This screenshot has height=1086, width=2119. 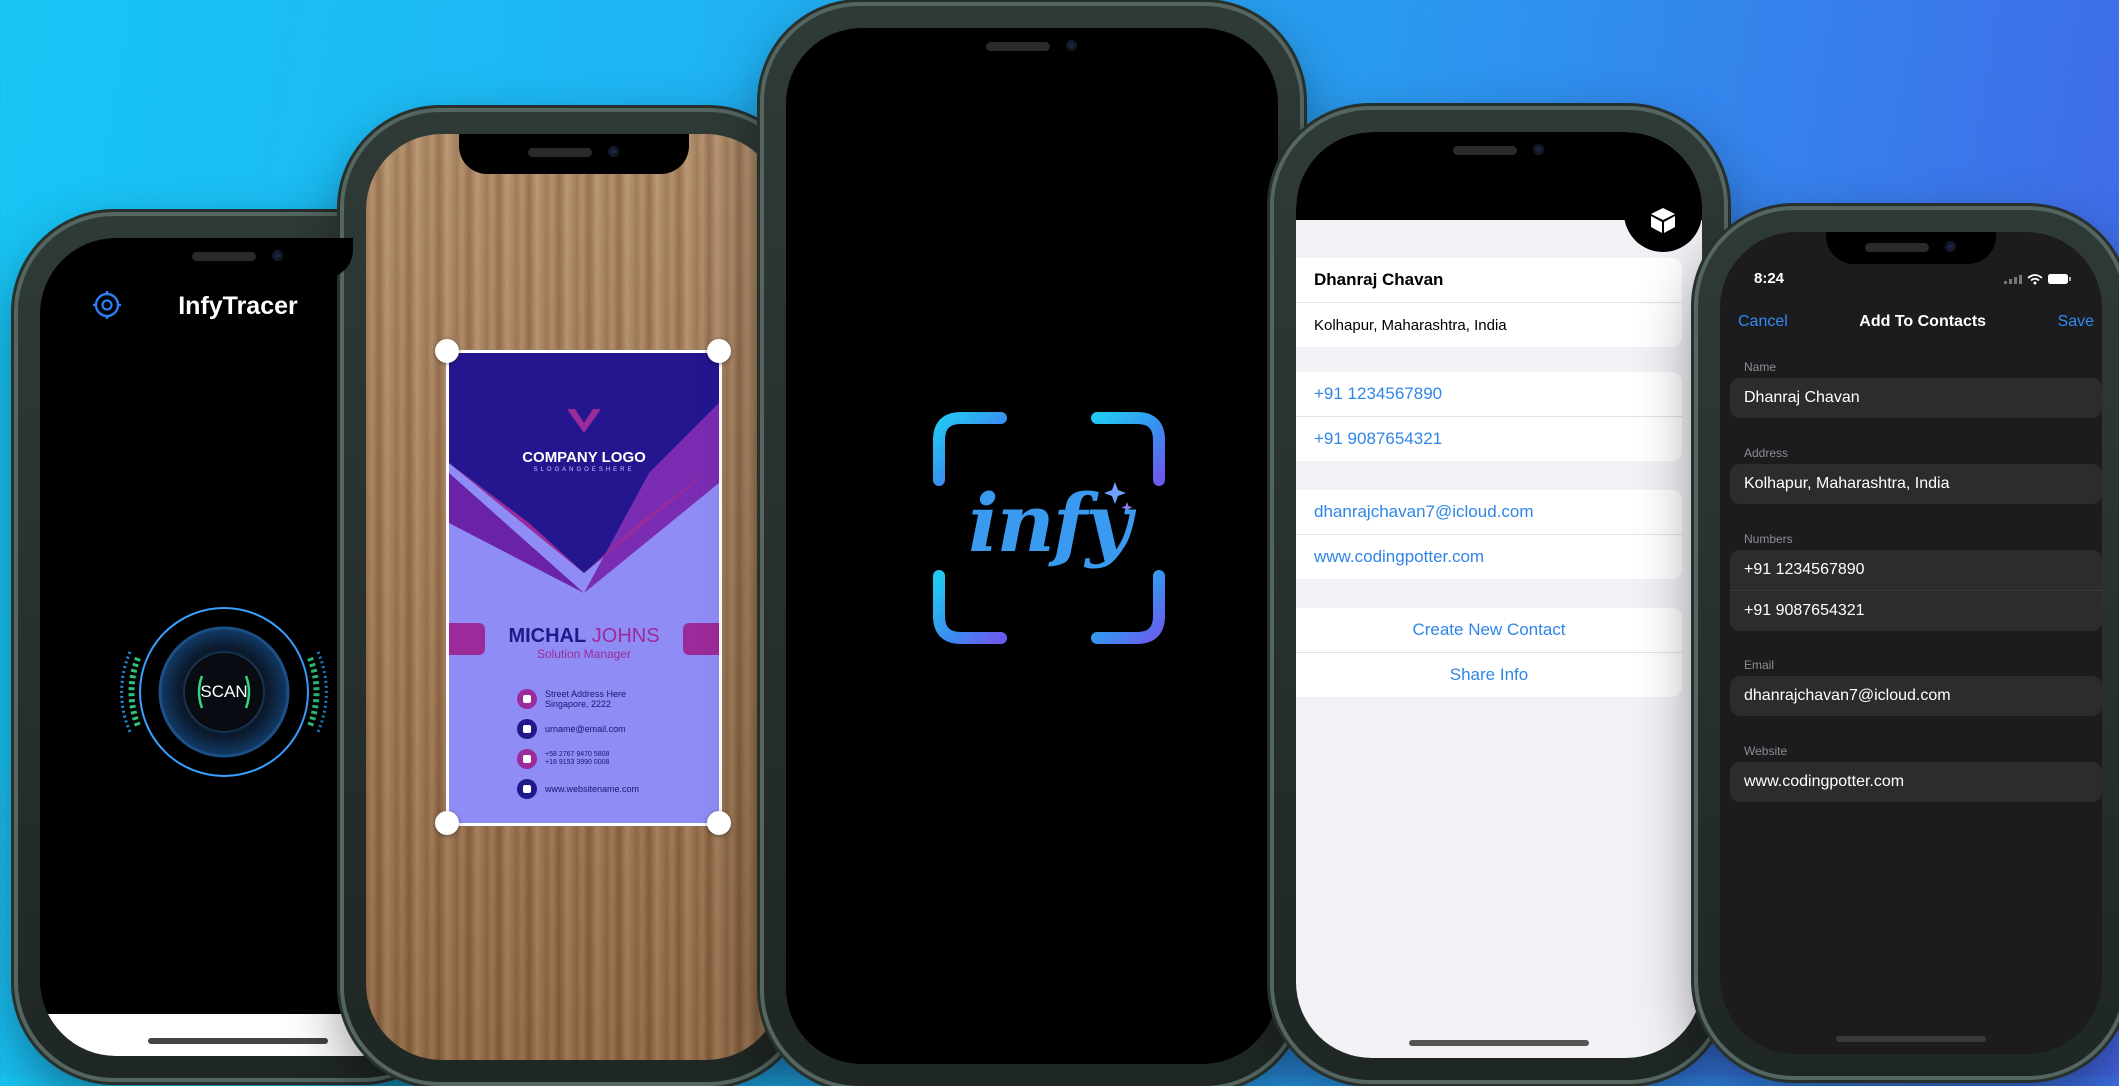 What do you see at coordinates (1769, 278) in the screenshot?
I see `status-time: 8:24` at bounding box center [1769, 278].